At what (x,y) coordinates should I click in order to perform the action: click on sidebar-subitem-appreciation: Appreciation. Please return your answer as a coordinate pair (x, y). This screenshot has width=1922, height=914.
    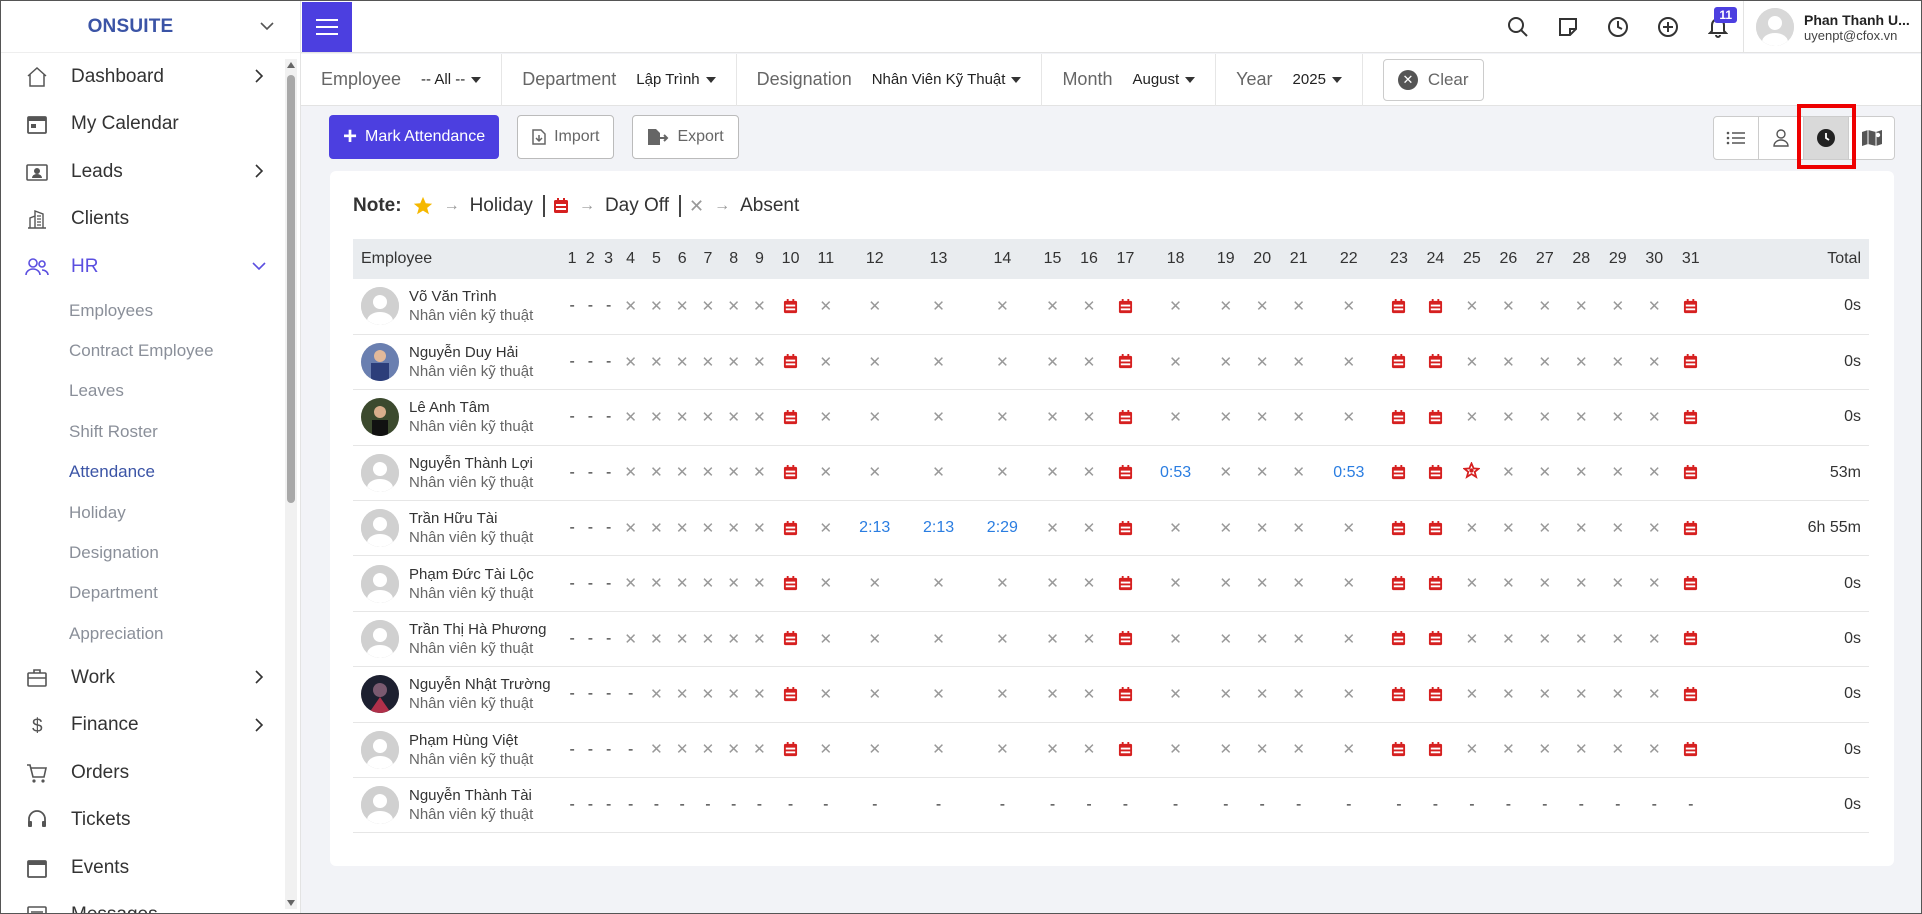
    Looking at the image, I should click on (143, 634).